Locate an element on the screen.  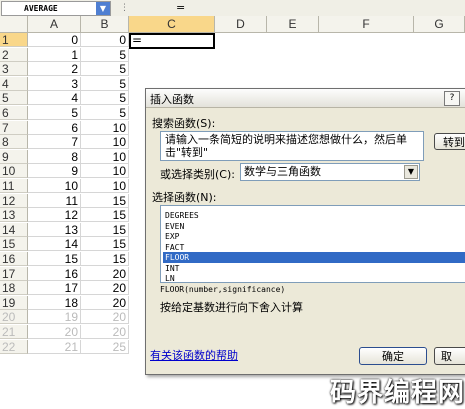
active-cell-c1: = is located at coordinates (172, 41).